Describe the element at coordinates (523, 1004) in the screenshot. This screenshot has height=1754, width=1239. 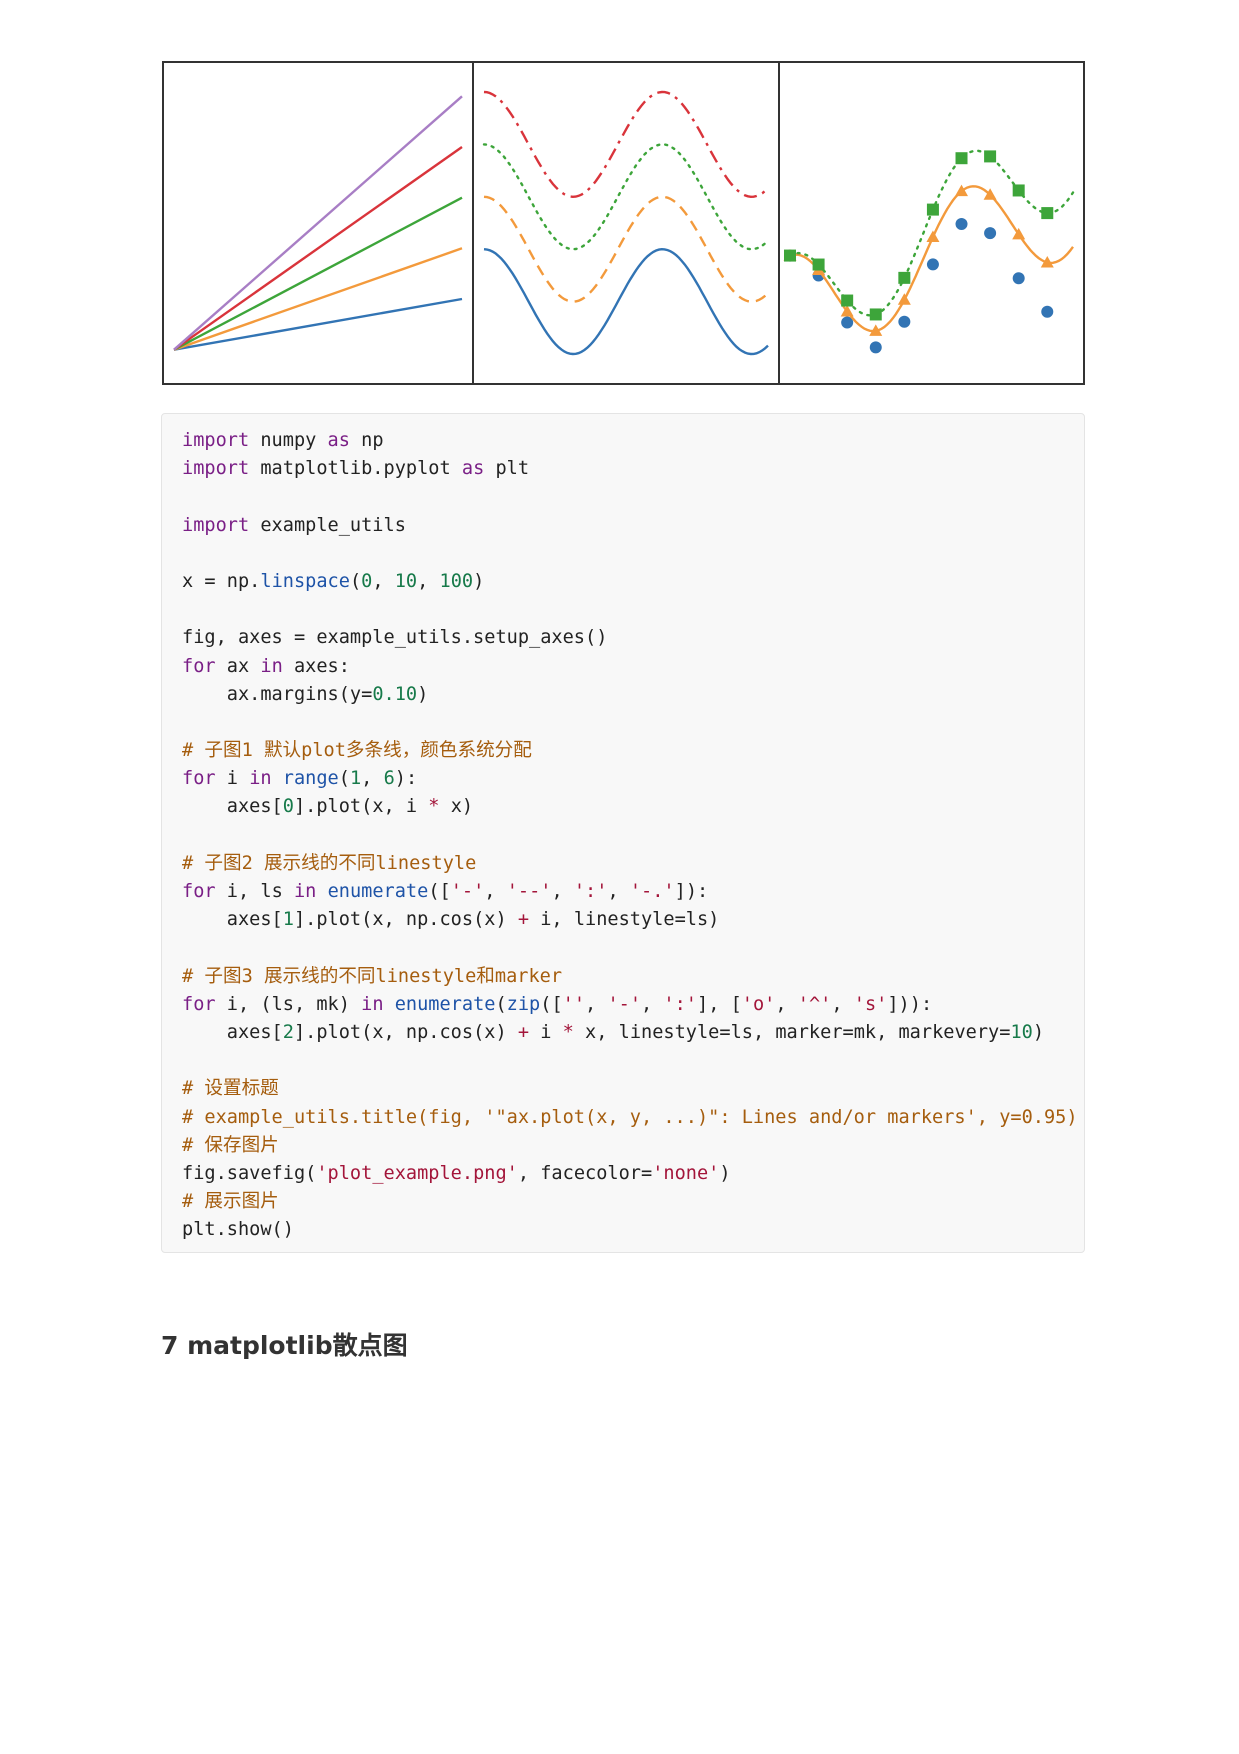
I see `code-token: zip` at that location.